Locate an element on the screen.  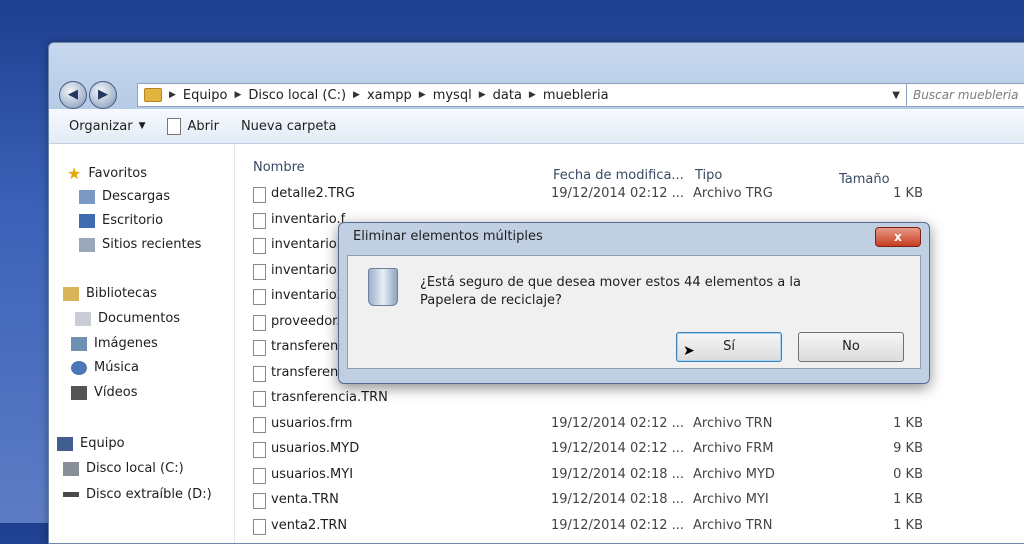
nav-computer: Equipo is located at coordinates (91, 443).